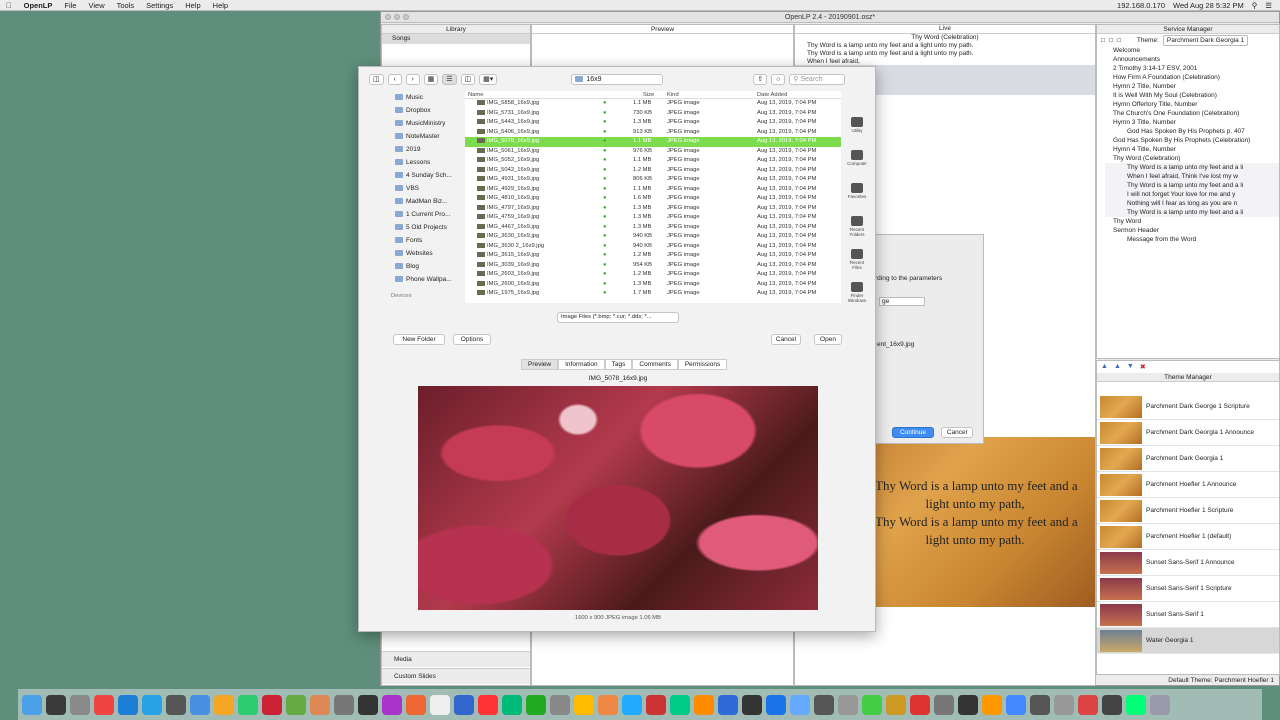 The image size is (1280, 720). I want to click on sidebar-item: Dropbox, so click(425, 110).